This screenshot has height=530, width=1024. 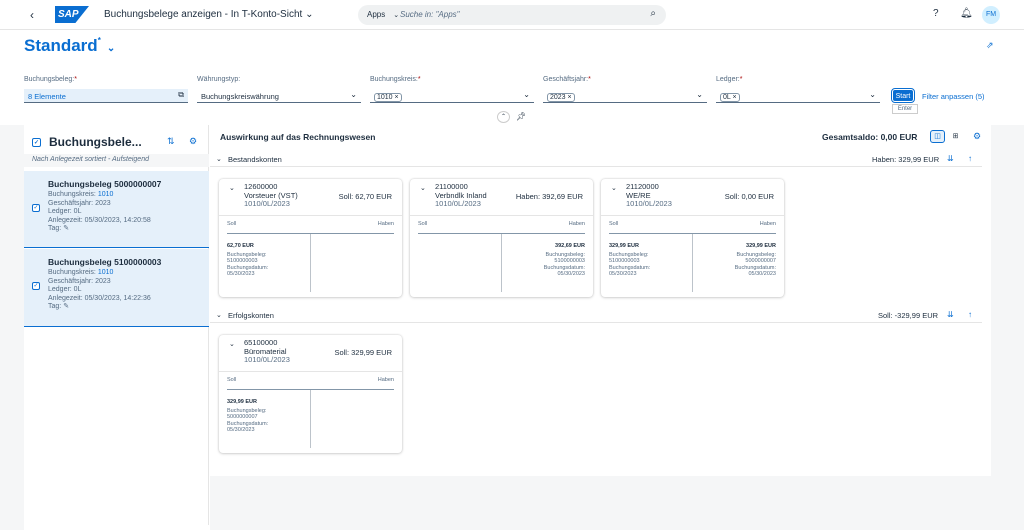 What do you see at coordinates (452, 96) in the screenshot?
I see `buchungskreis-field: 1010 × ⌄` at bounding box center [452, 96].